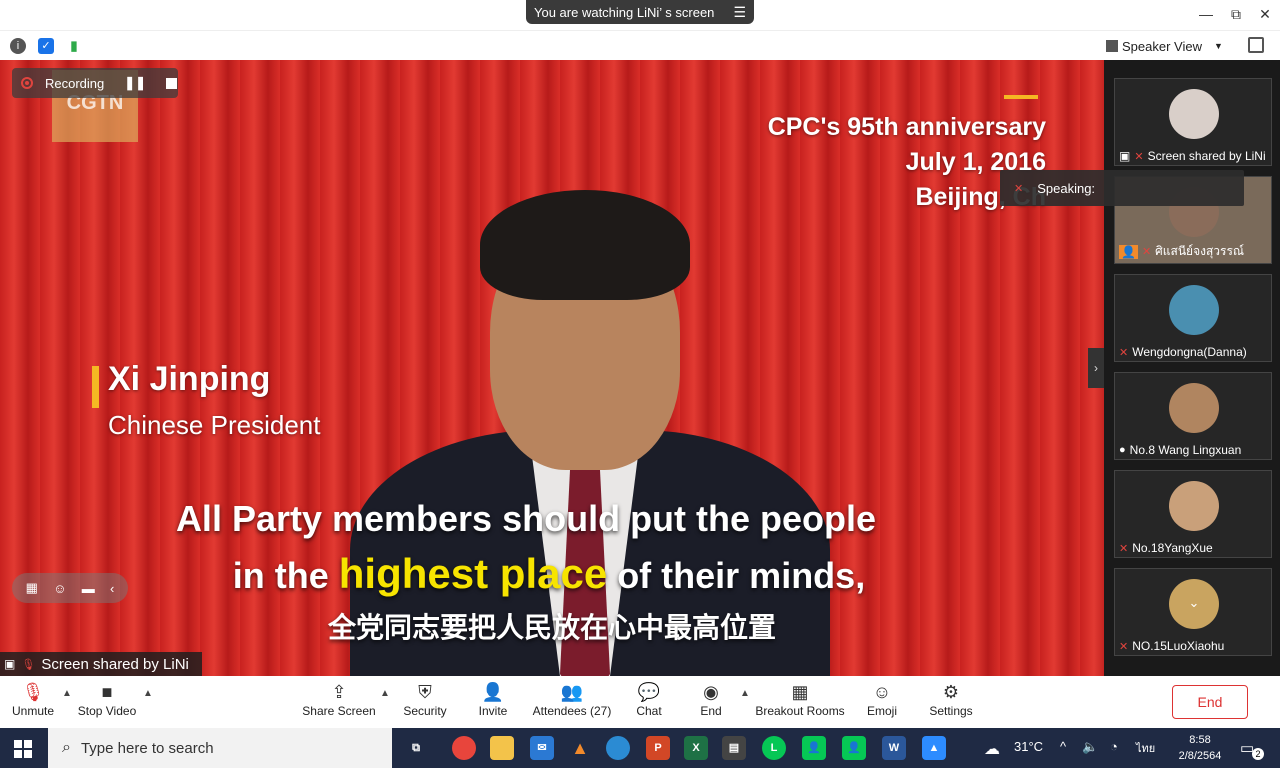 This screenshot has width=1280, height=768. What do you see at coordinates (1192, 156) in the screenshot?
I see `participant-label: ▣ ✕ Screen shared by LiNi` at bounding box center [1192, 156].